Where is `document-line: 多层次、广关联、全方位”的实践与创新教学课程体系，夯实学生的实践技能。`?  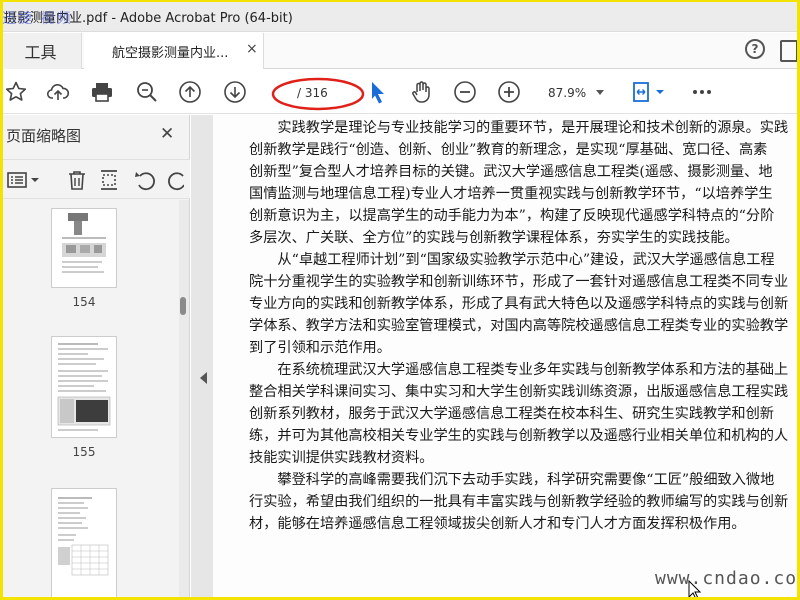 document-line: 多层次、广关联、全方位”的实践与创新教学课程体系，夯实学生的实践技能。 is located at coordinates (494, 238).